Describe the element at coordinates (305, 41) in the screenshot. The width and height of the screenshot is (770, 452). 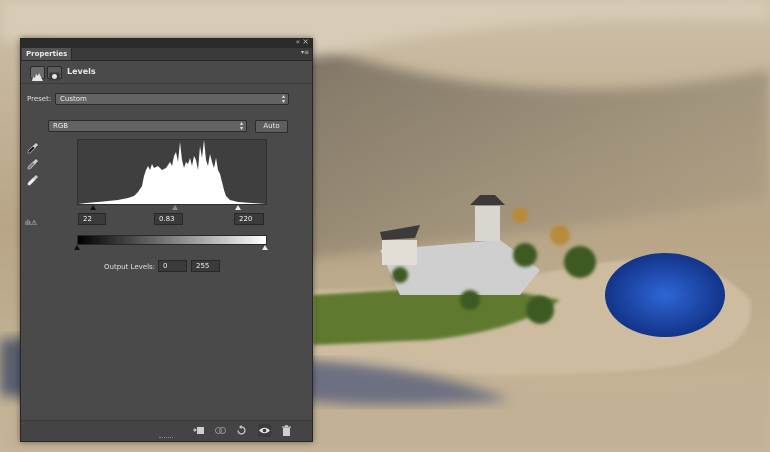
I see `close-icon: ×` at that location.